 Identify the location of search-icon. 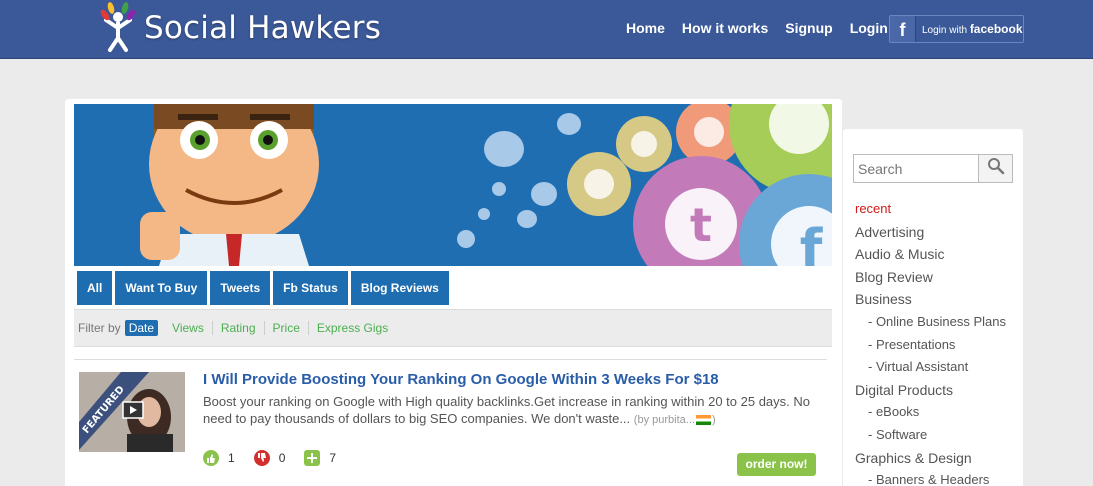
(996, 168).